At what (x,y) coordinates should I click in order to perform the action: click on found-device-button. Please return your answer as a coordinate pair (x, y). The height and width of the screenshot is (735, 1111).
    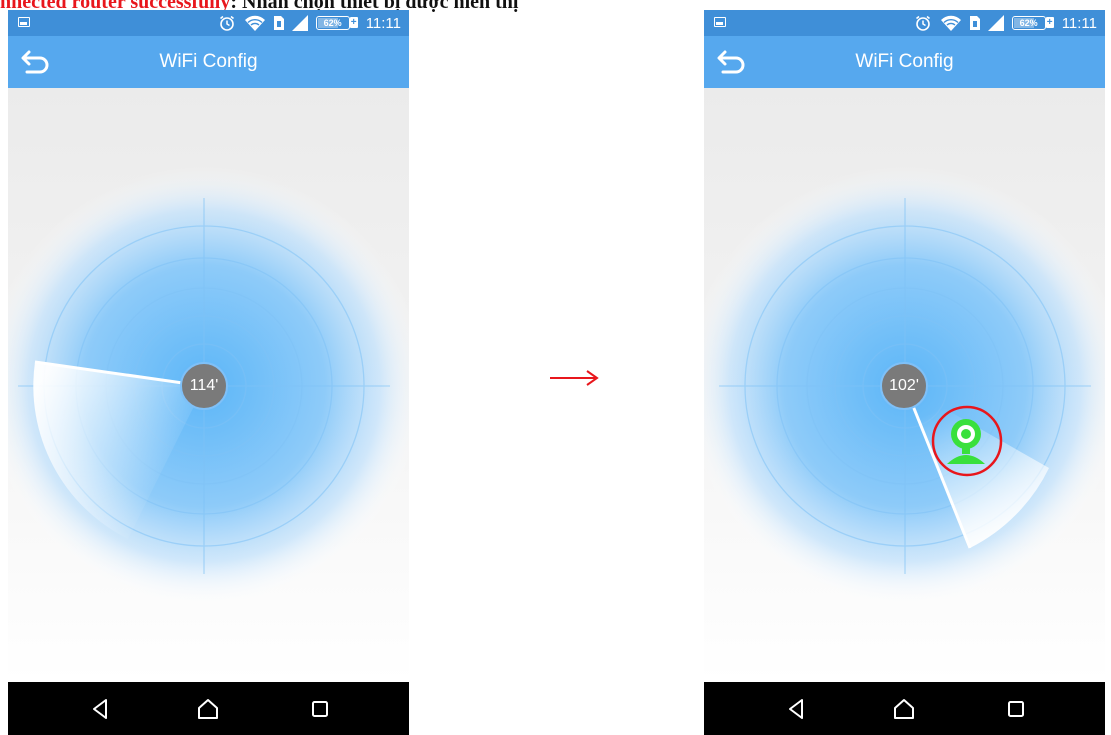
    Looking at the image, I should click on (967, 441).